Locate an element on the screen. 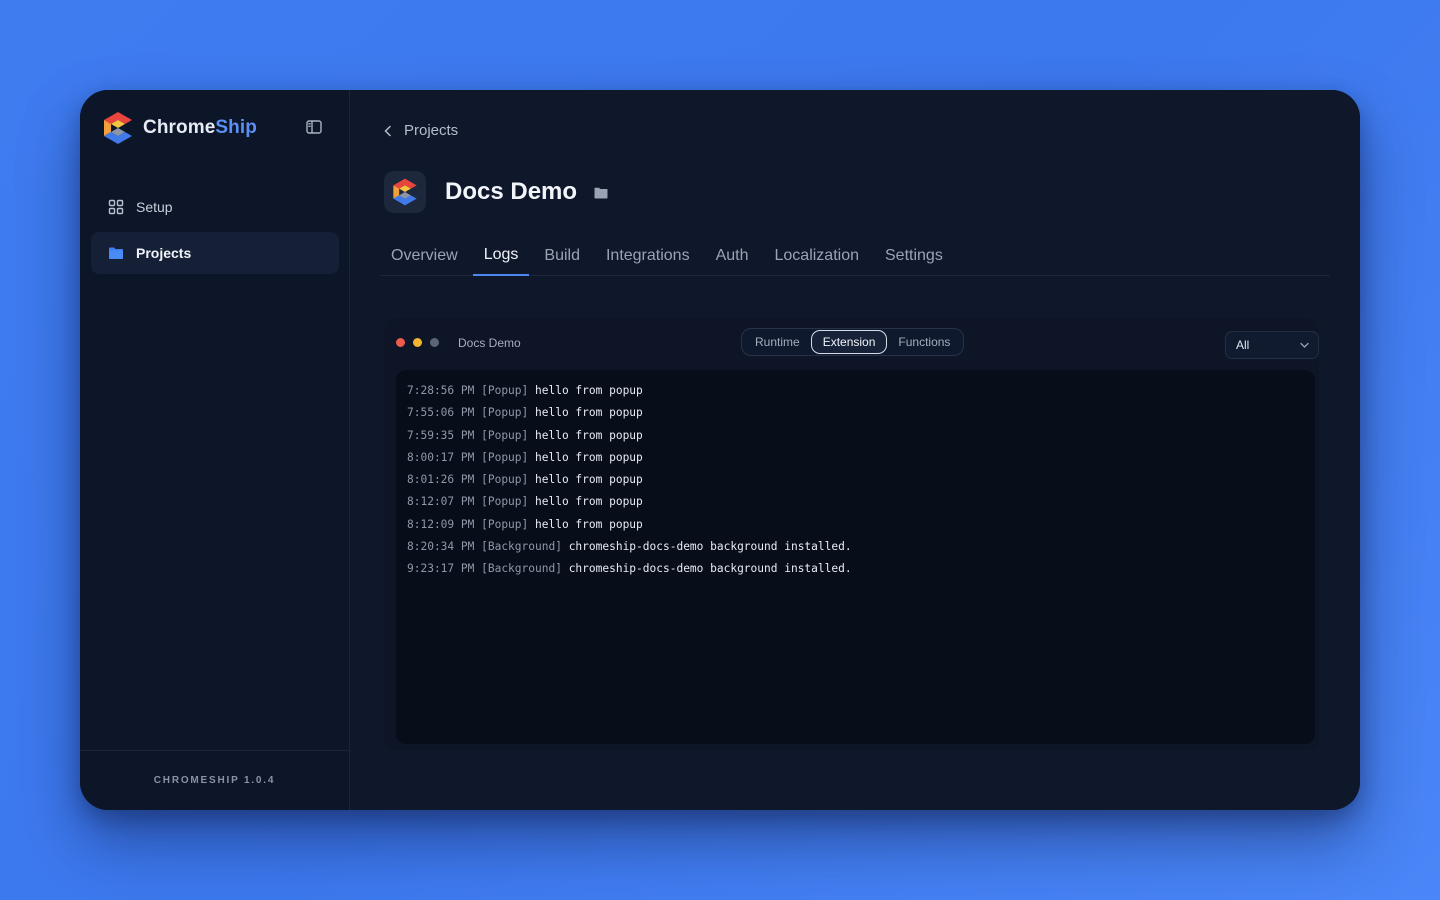 The width and height of the screenshot is (1440, 900). project-logo is located at coordinates (405, 192).